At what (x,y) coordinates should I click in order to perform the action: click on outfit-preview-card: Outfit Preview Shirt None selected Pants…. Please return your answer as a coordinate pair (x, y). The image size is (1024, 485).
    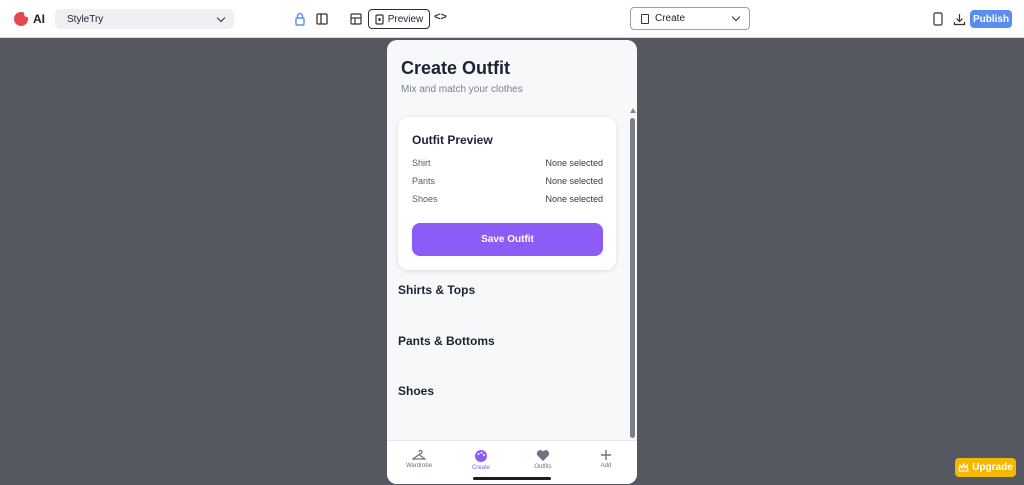
    Looking at the image, I should click on (507, 193).